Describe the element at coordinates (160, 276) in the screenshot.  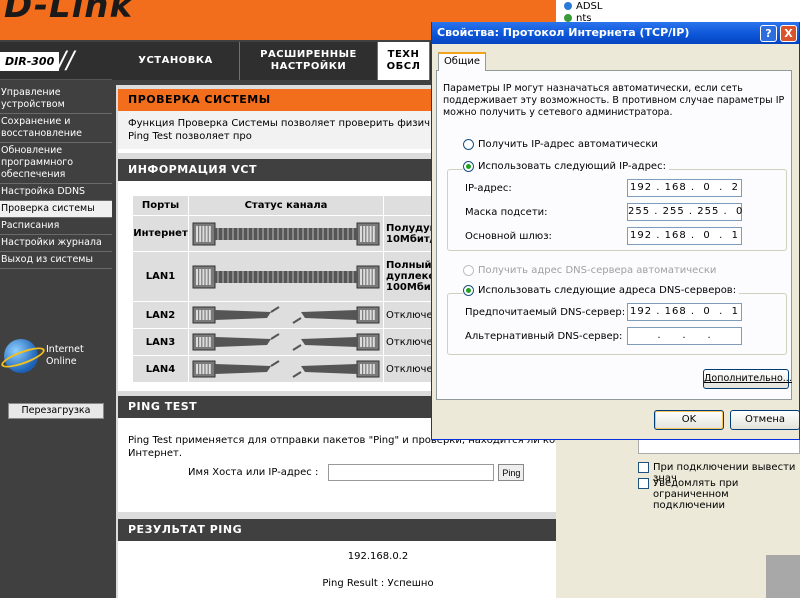
I see `port-name: LAN1` at that location.